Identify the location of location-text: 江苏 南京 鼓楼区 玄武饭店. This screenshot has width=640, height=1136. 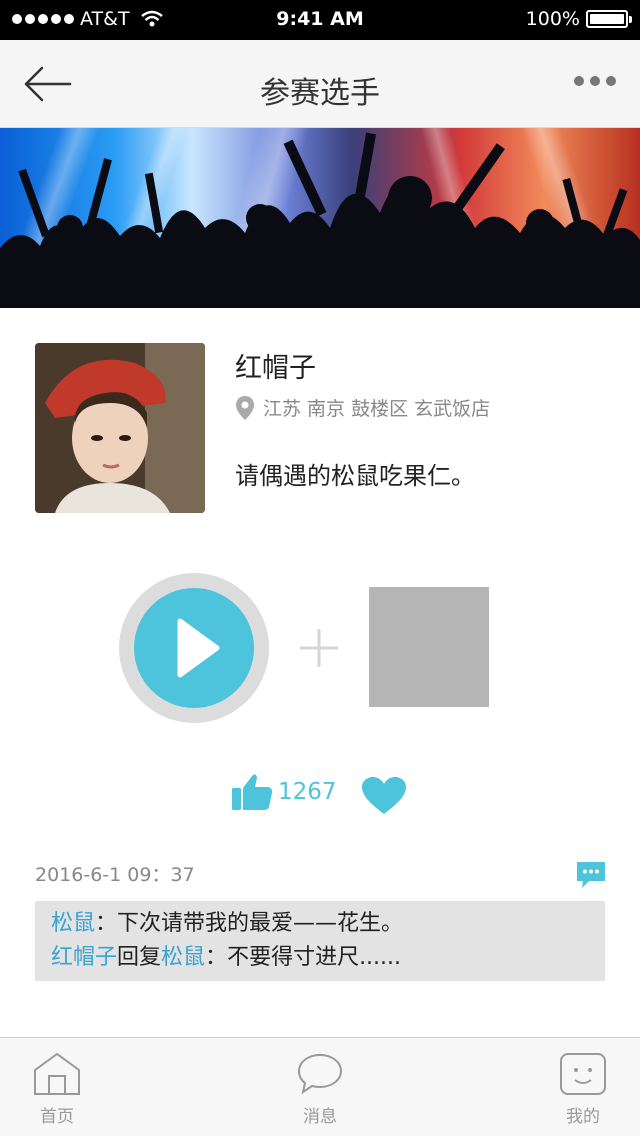
(377, 409).